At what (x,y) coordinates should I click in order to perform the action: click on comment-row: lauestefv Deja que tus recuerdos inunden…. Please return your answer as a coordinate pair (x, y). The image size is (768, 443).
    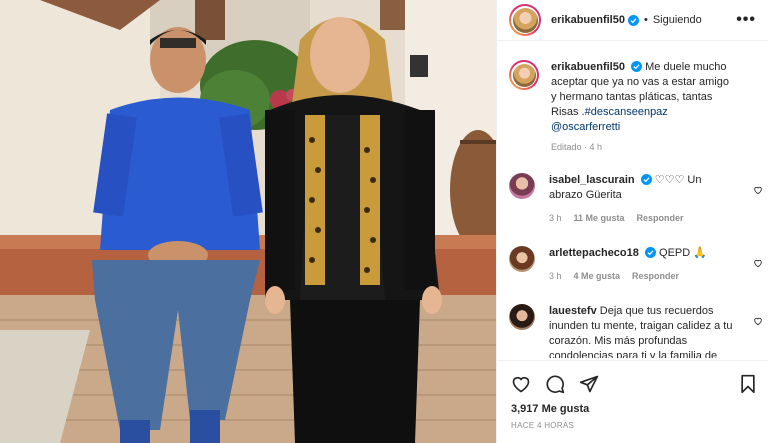
    Looking at the image, I should click on (632, 331).